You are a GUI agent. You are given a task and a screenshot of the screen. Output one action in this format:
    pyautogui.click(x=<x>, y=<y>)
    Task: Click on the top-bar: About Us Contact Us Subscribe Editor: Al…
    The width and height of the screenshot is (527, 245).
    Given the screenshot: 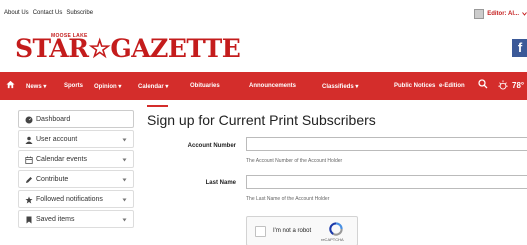 What is the action you would take?
    pyautogui.click(x=263, y=15)
    